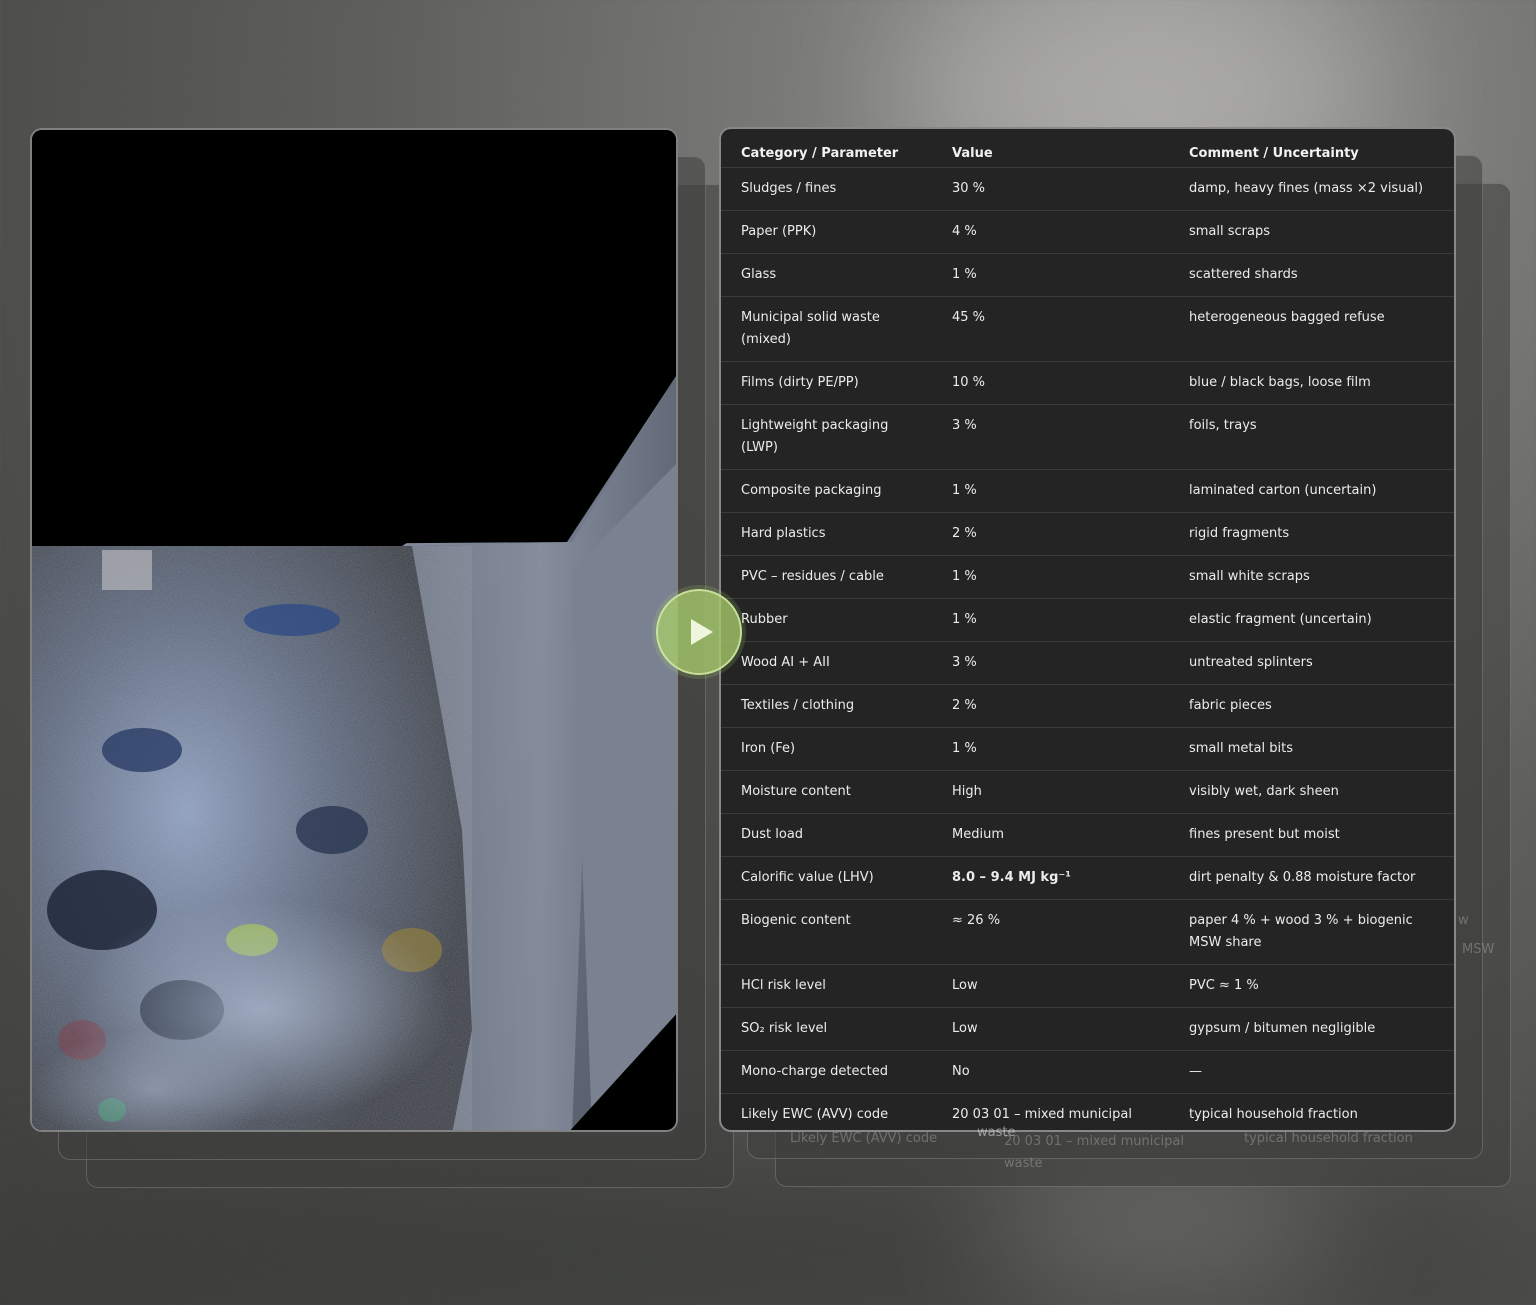 This screenshot has height=1305, width=1536. What do you see at coordinates (826, 663) in the screenshot?
I see `cell-category: Wood AI + AII` at bounding box center [826, 663].